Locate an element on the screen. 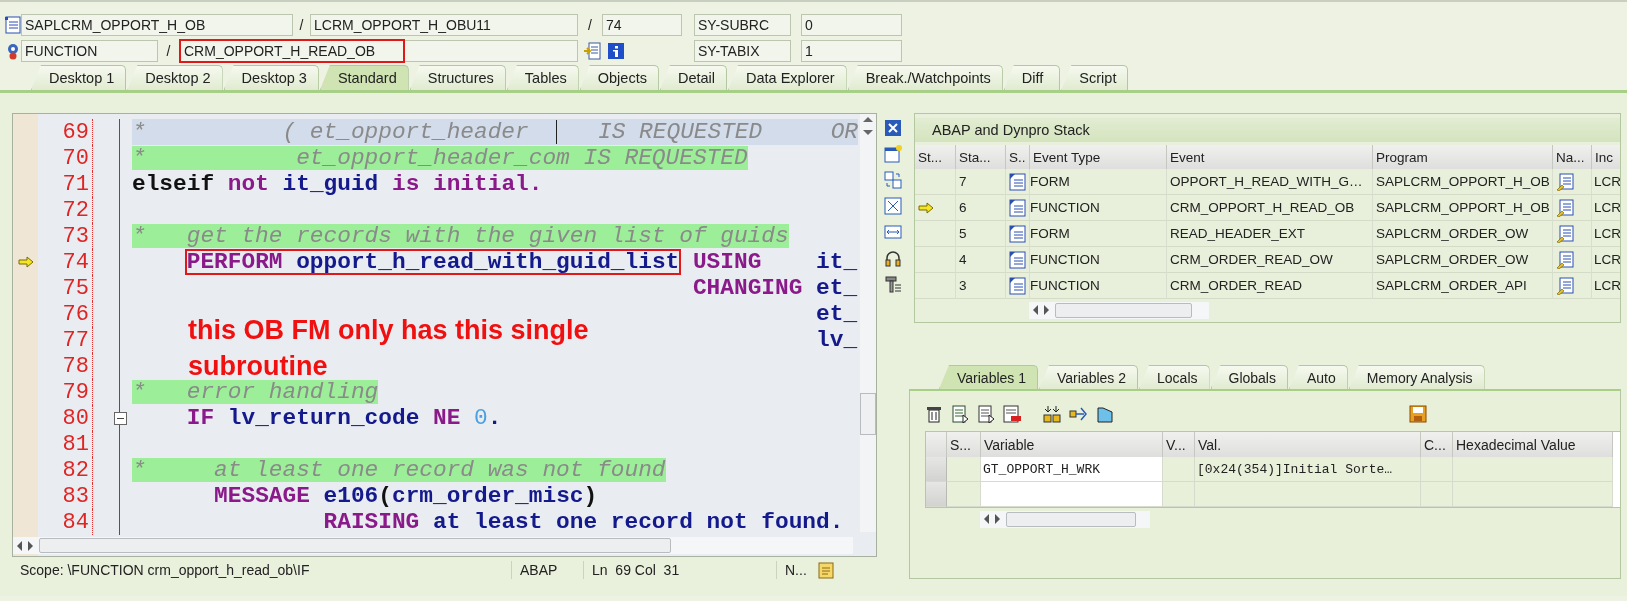 The image size is (1627, 601). sort-icon is located at coordinates (1052, 414).